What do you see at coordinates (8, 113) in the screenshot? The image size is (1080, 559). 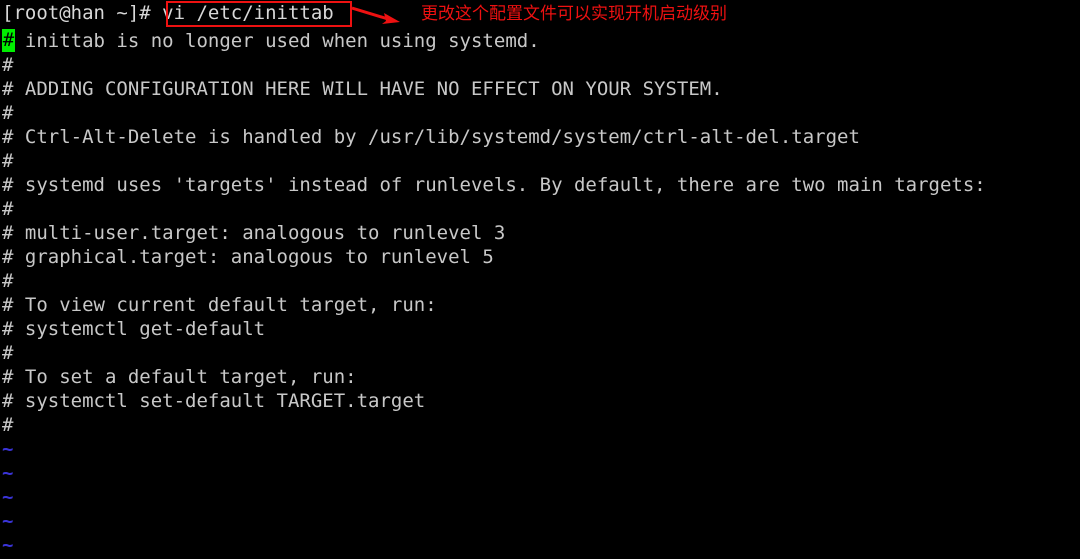 I see `buffer-line-4: #` at bounding box center [8, 113].